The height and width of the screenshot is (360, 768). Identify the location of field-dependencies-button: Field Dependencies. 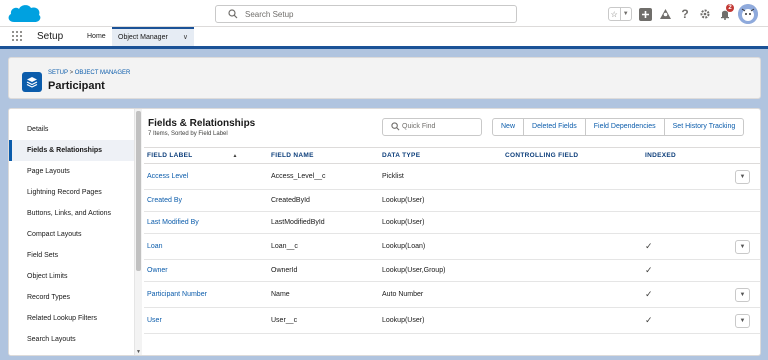
(625, 127).